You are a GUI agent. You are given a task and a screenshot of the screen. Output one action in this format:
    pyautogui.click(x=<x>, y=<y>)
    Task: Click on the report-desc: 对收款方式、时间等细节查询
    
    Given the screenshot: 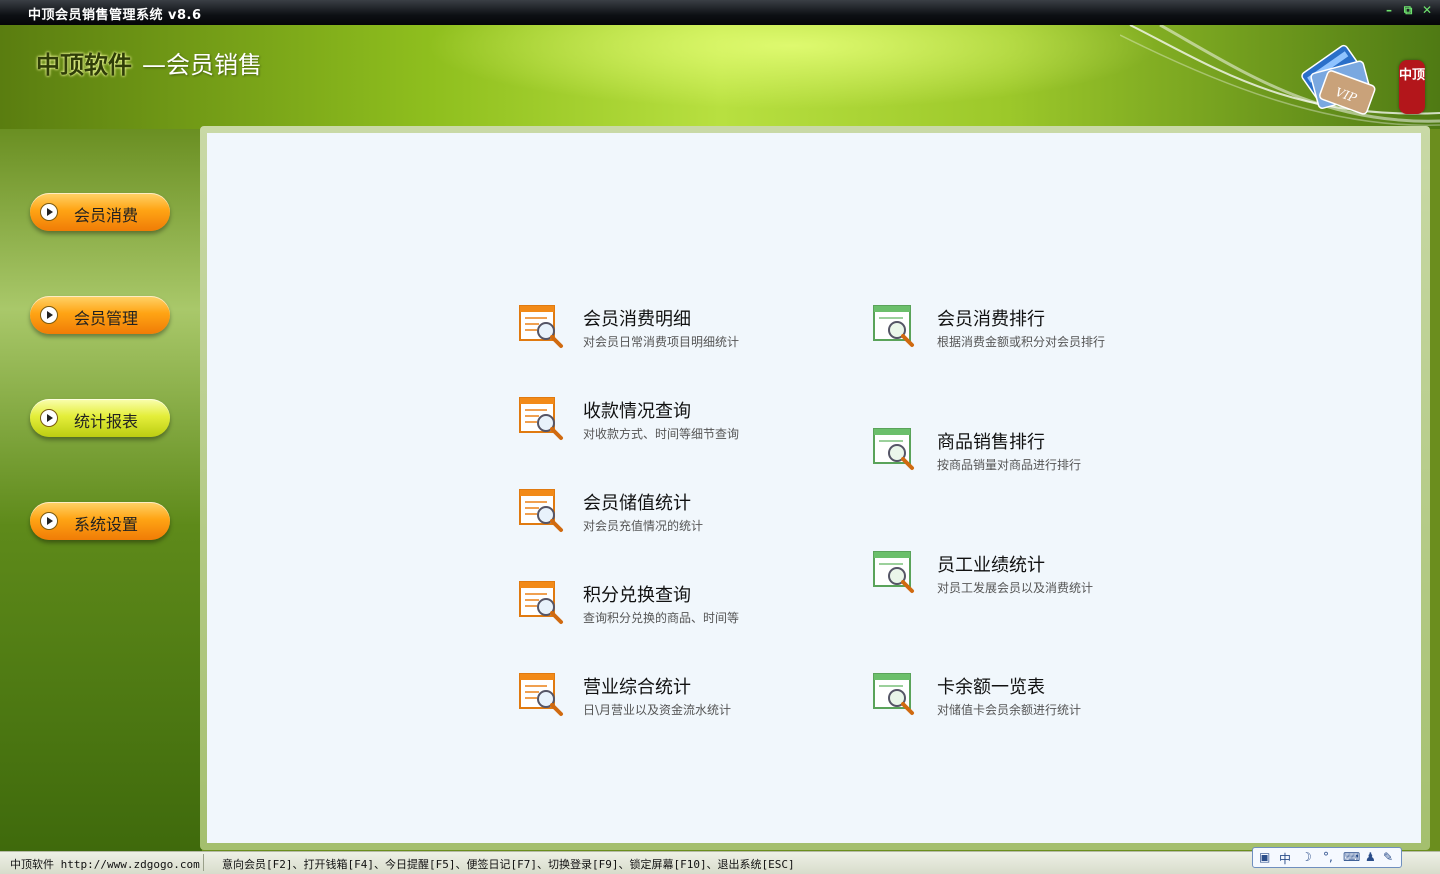 What is the action you would take?
    pyautogui.click(x=661, y=434)
    